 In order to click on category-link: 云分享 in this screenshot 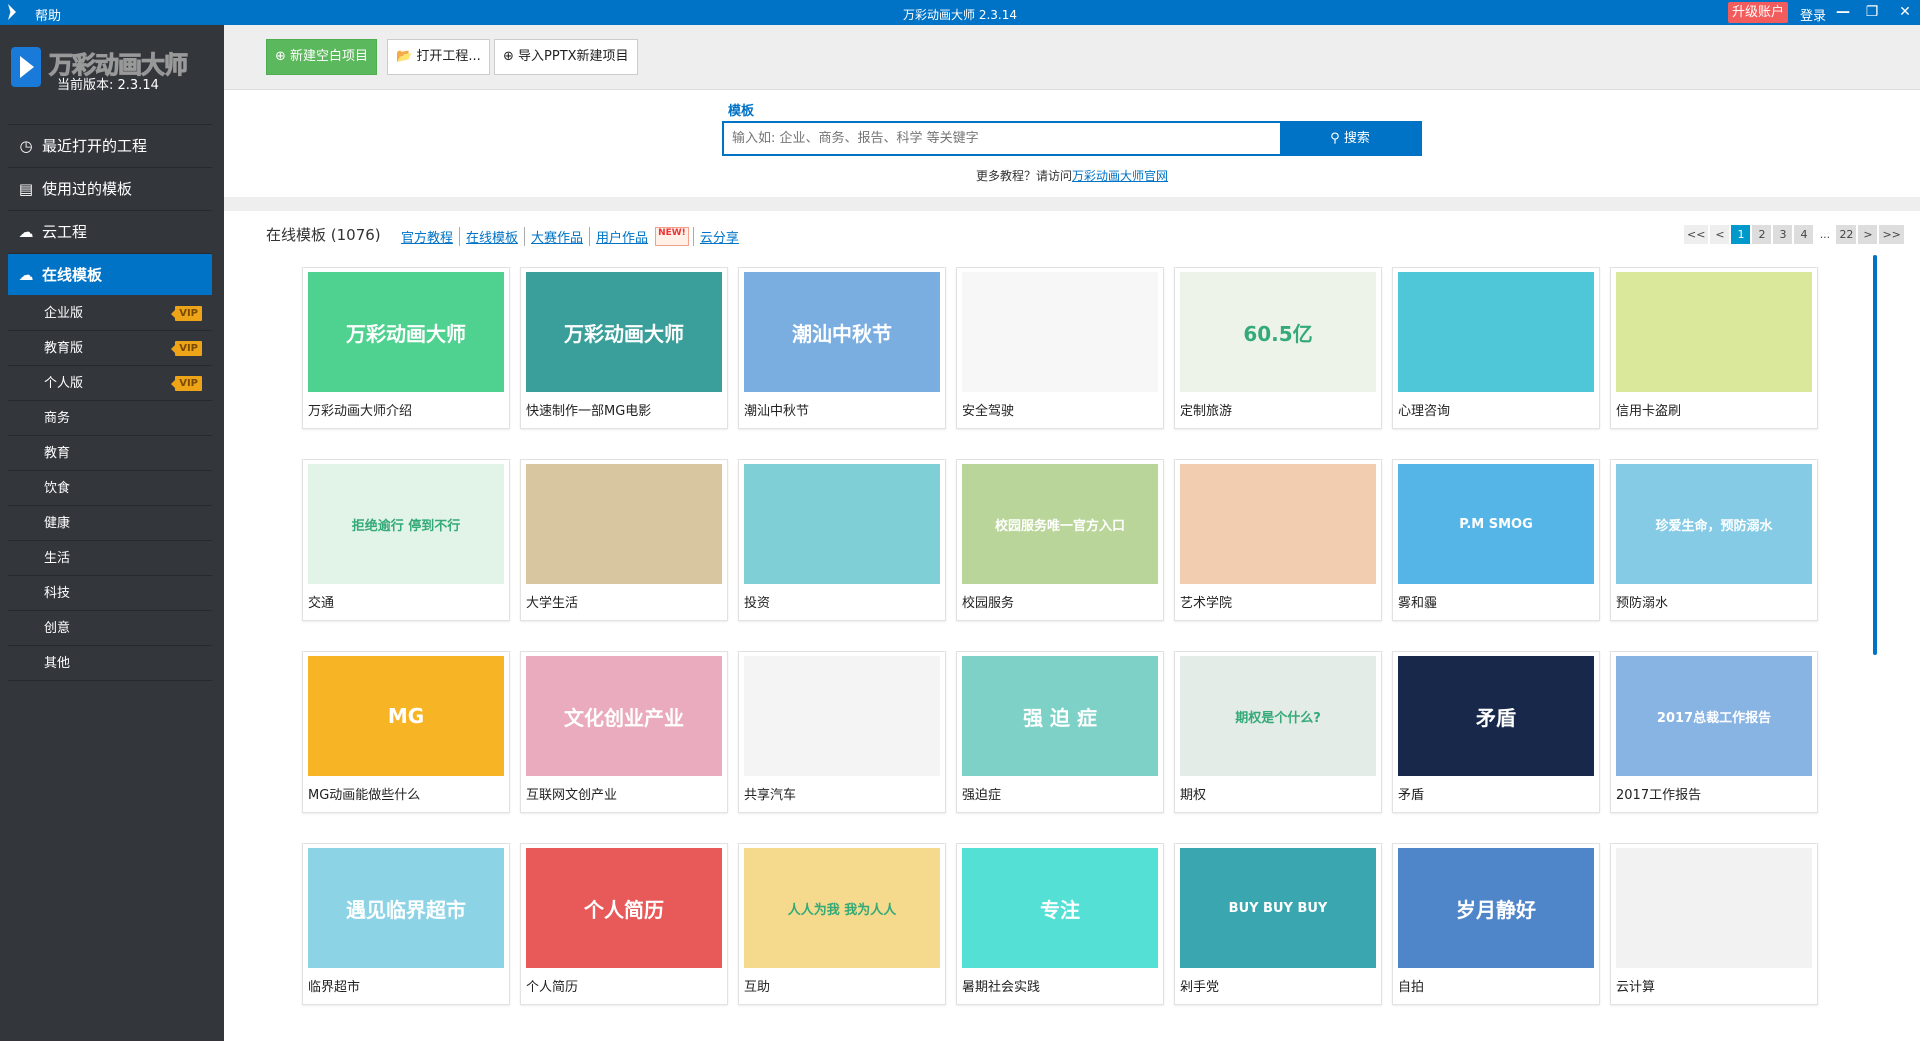, I will do `click(718, 236)`.